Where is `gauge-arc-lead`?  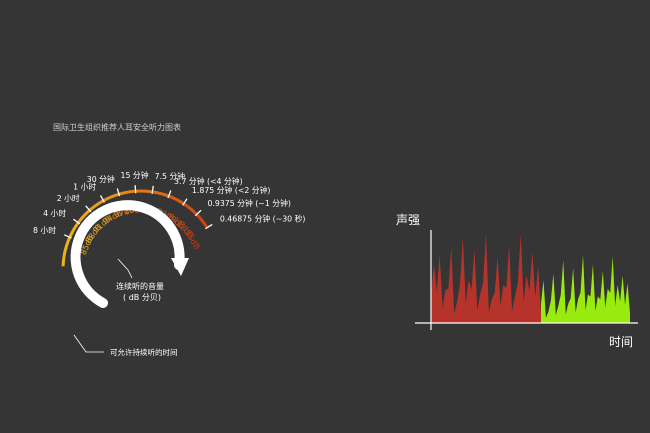 gauge-arc-lead is located at coordinates (66, 251).